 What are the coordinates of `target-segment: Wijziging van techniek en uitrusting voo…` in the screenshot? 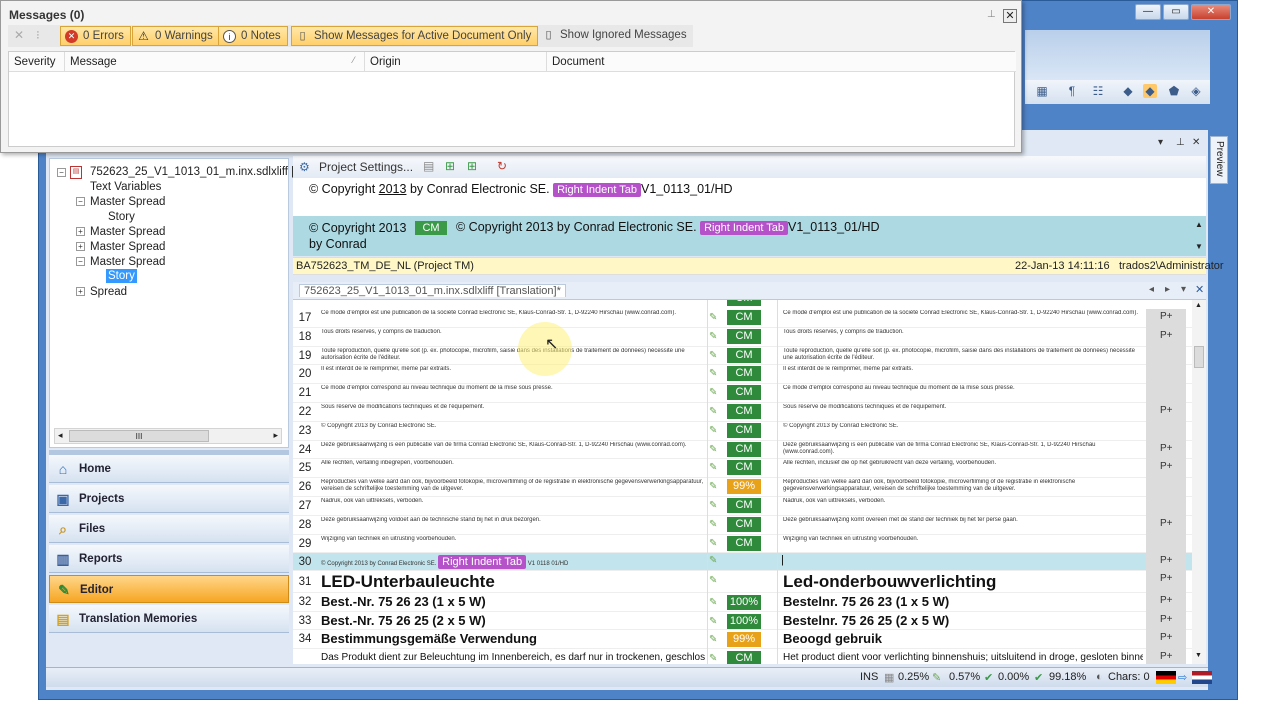 It's located at (963, 544).